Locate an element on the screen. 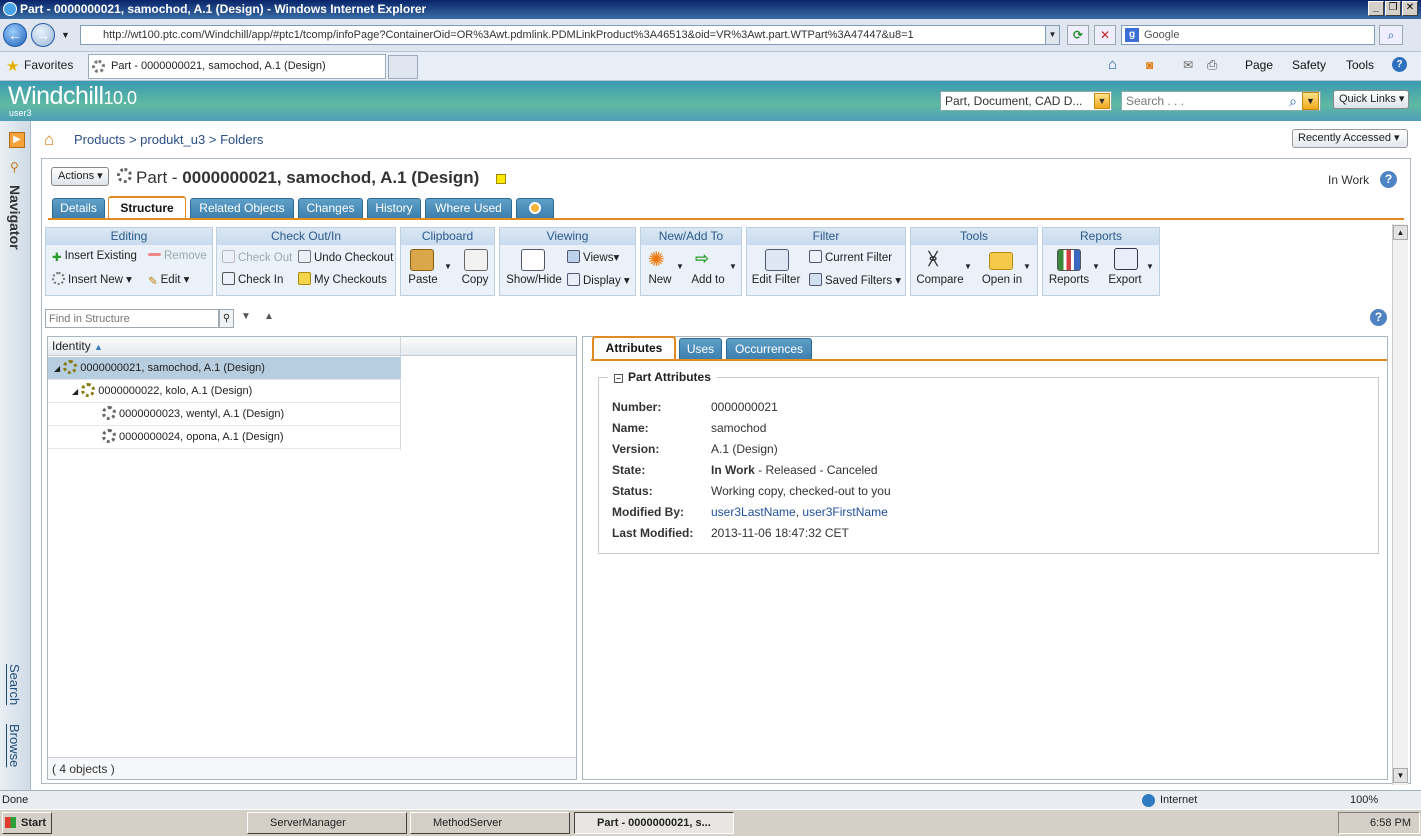 The width and height of the screenshot is (1421, 836). minimize-button: _ is located at coordinates (1376, 8).